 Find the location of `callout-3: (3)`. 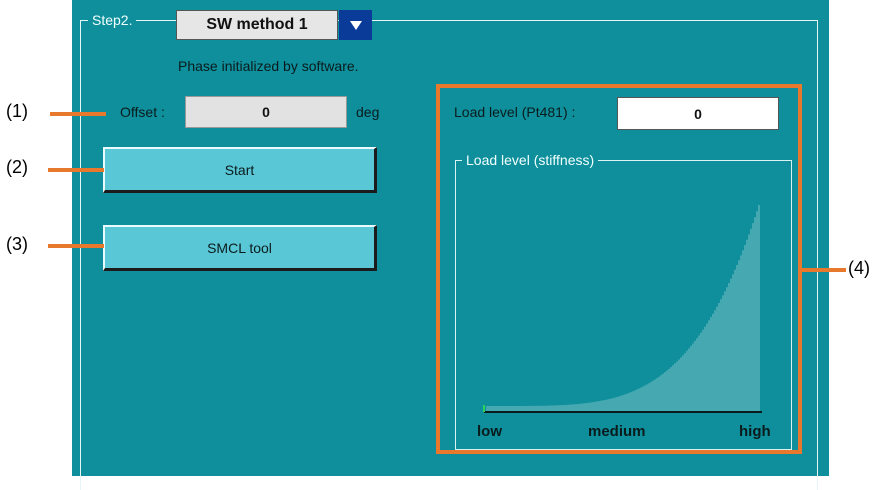

callout-3: (3) is located at coordinates (17, 244).